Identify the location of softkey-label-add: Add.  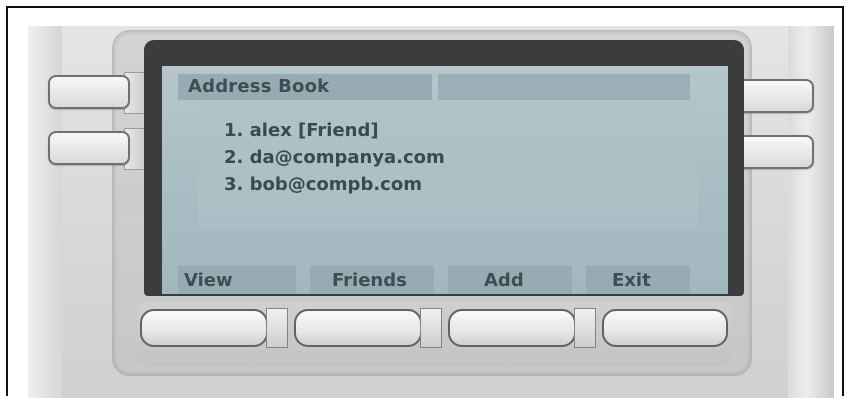
(504, 280).